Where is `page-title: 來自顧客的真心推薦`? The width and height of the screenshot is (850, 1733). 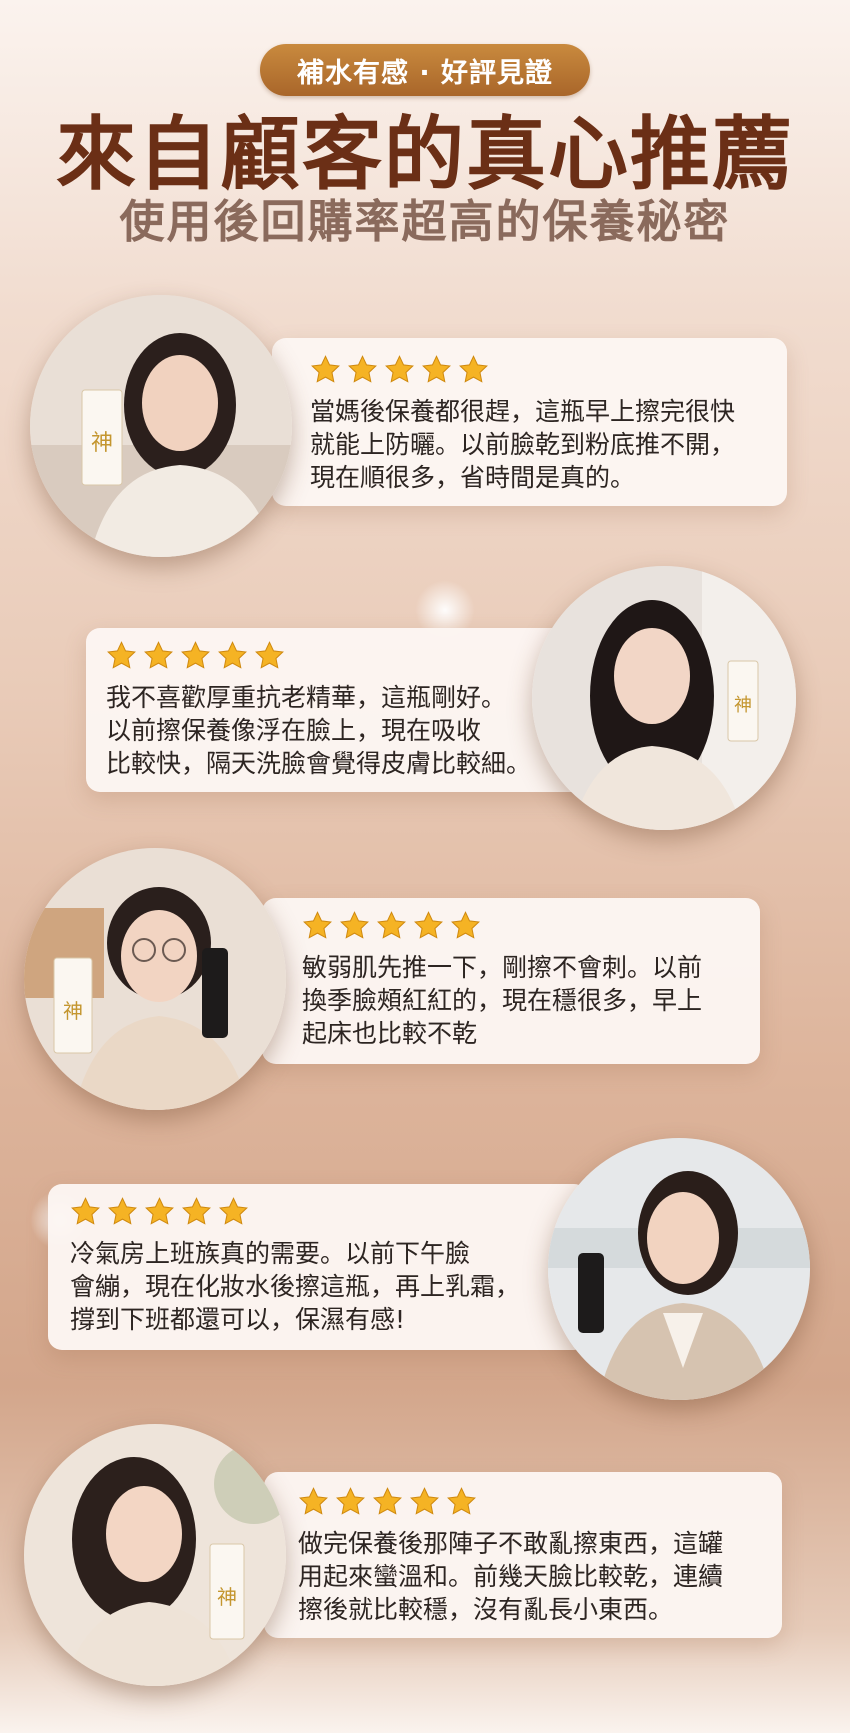 page-title: 來自顧客的真心推薦 is located at coordinates (425, 154).